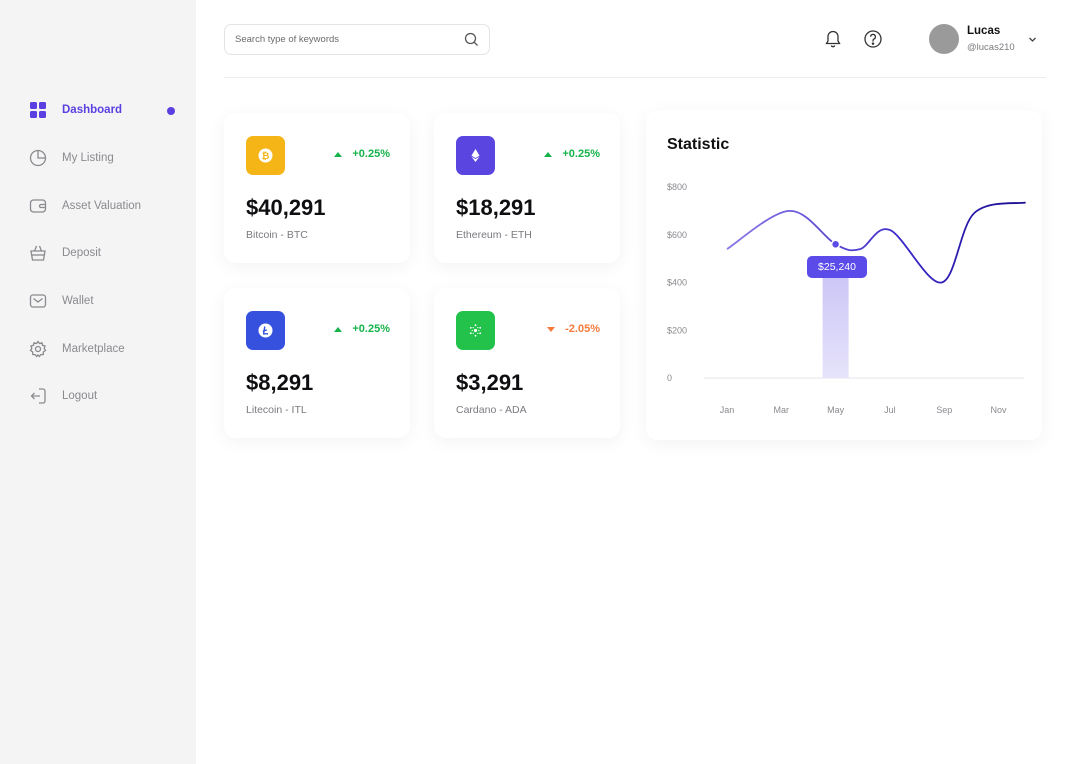  I want to click on gear-icon, so click(38, 349).